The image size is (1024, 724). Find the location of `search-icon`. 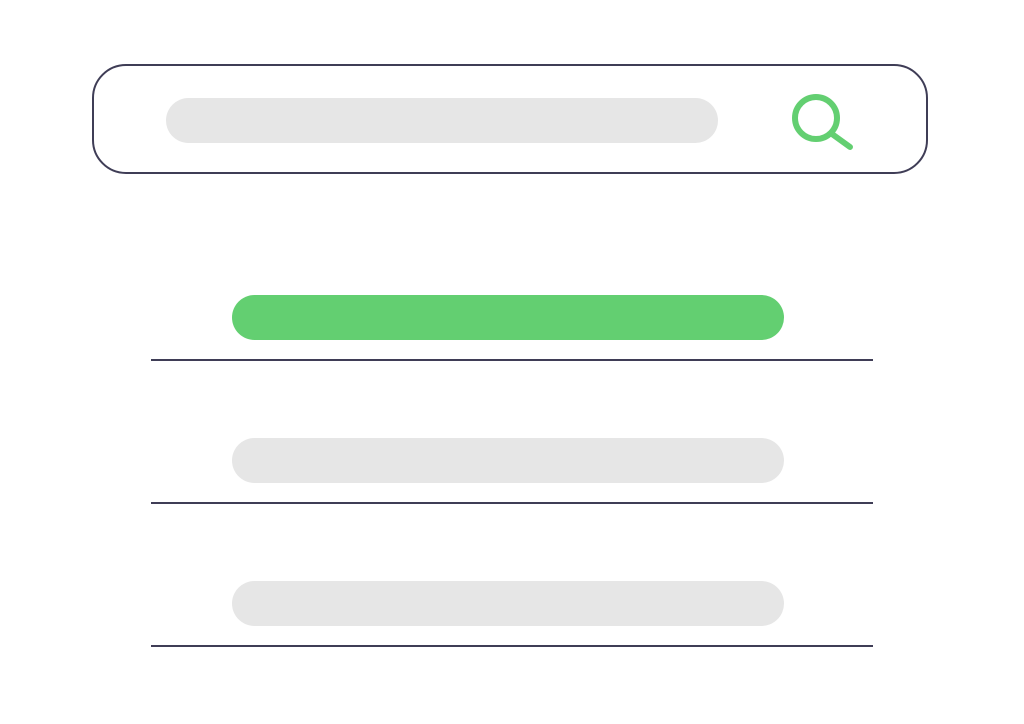

search-icon is located at coordinates (822, 122).